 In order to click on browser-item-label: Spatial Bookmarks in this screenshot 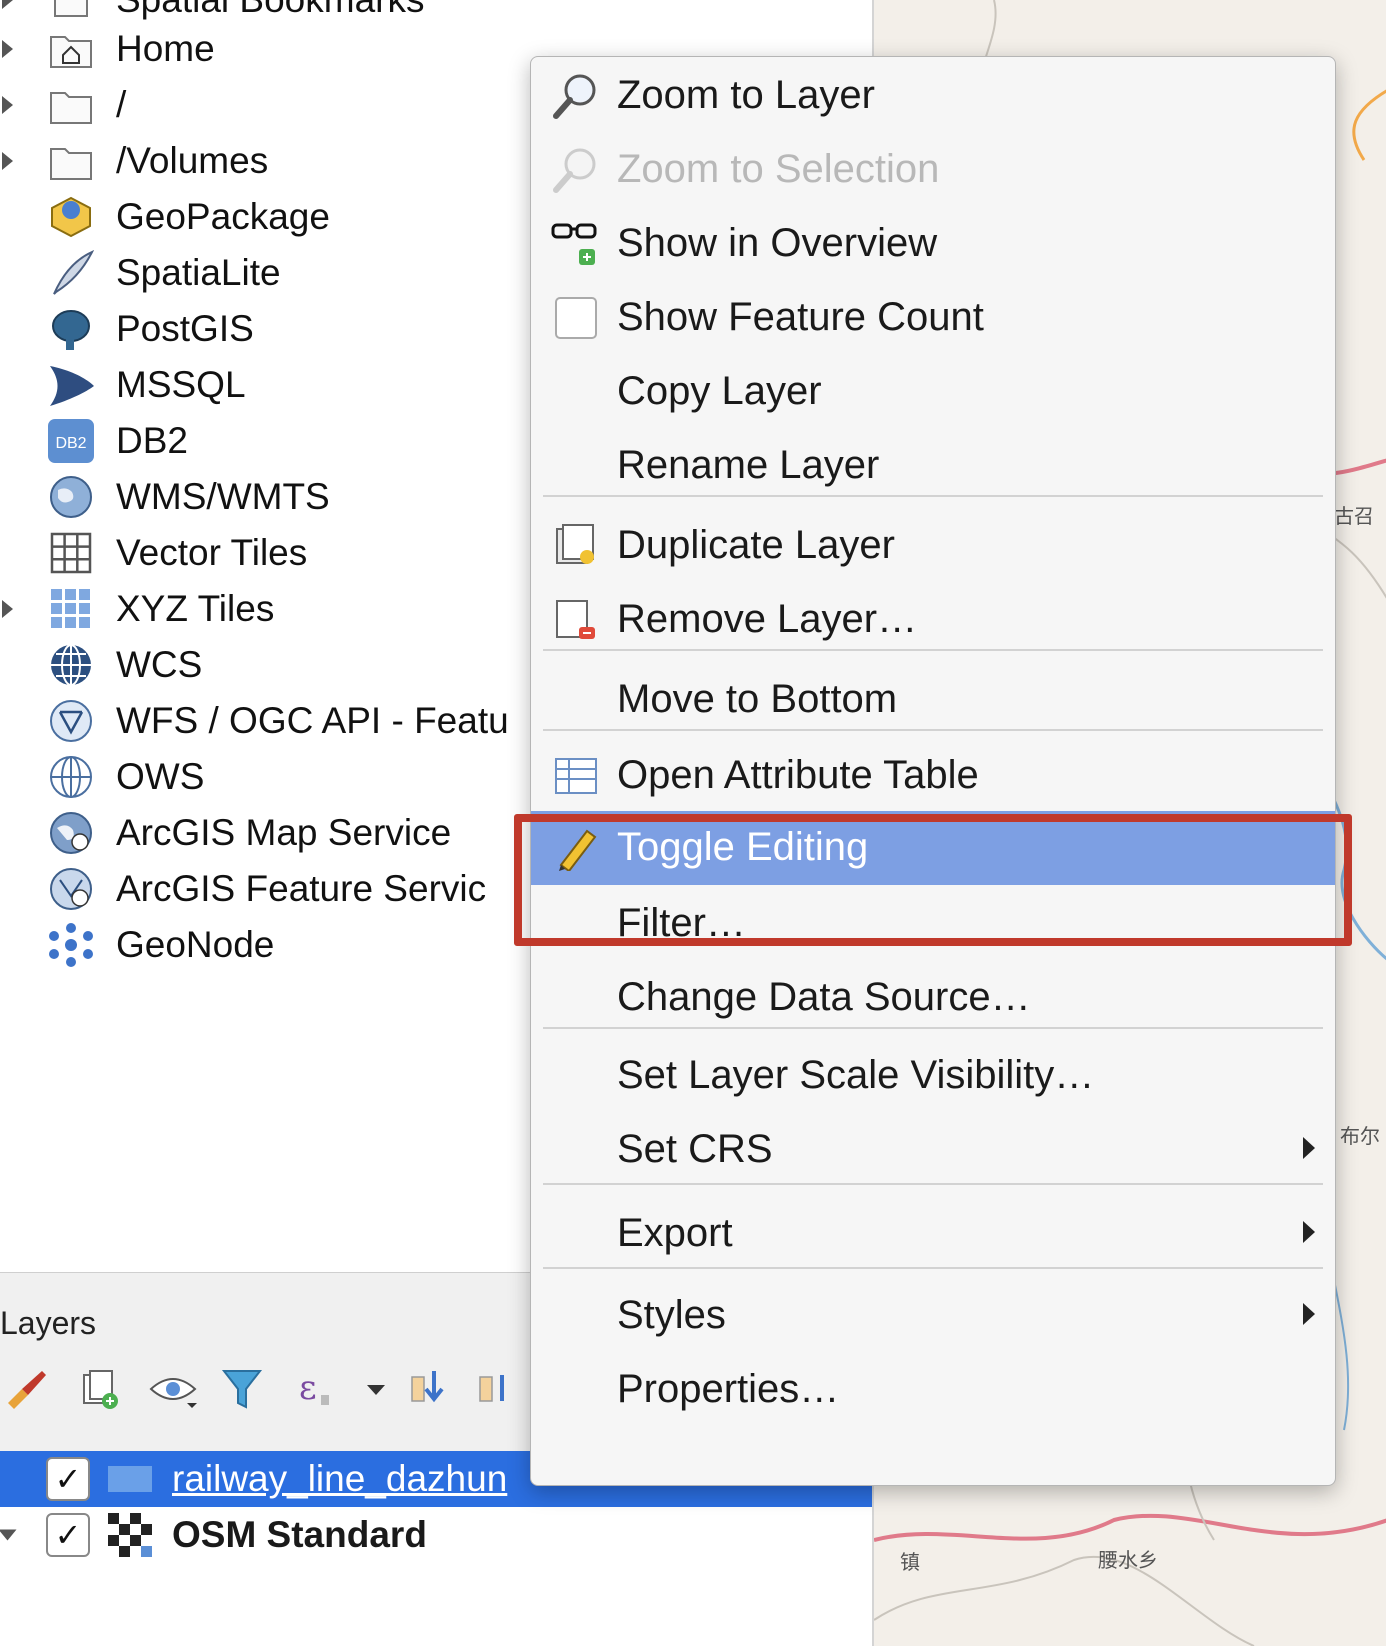, I will do `click(270, 10)`.